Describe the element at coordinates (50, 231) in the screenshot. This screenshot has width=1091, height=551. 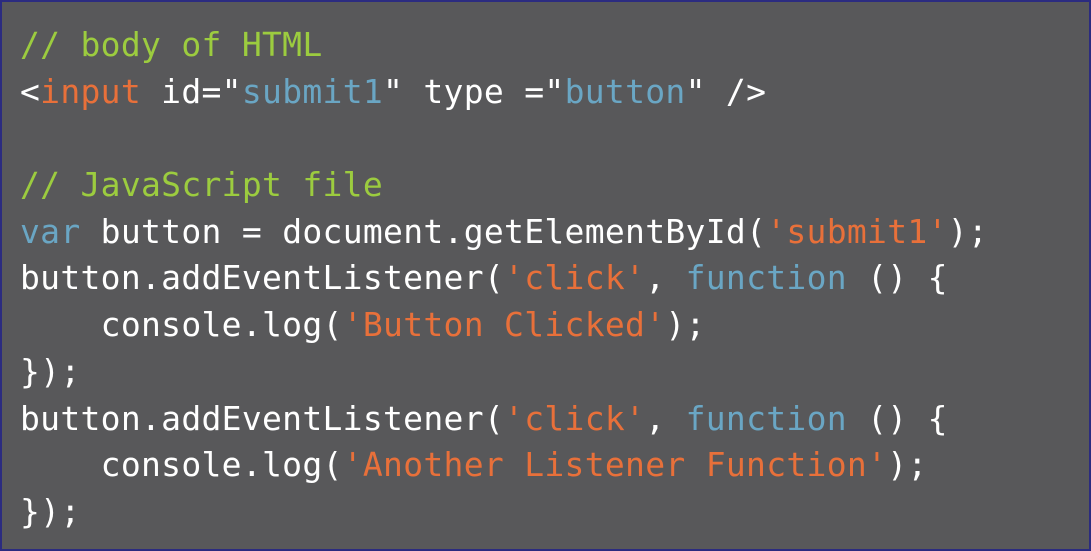
I see `code-token-keyword: var` at that location.